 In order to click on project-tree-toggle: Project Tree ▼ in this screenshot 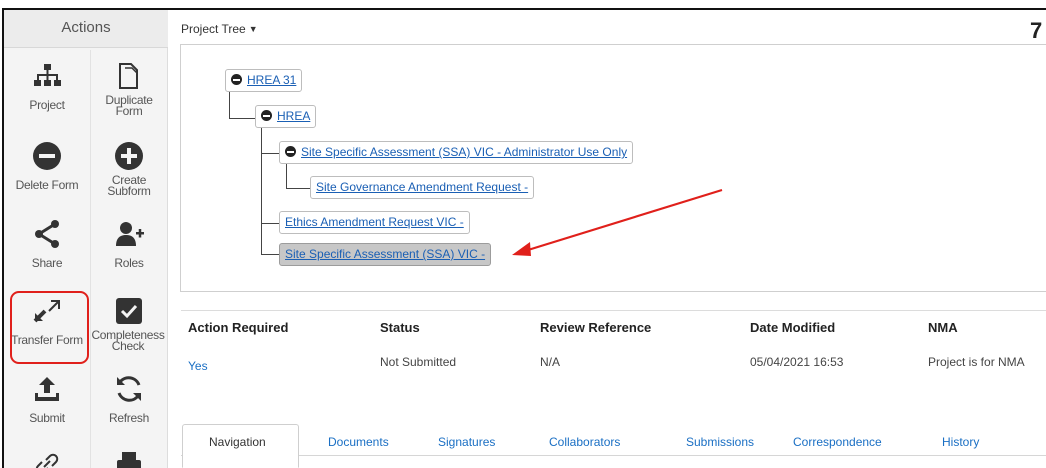, I will do `click(219, 29)`.